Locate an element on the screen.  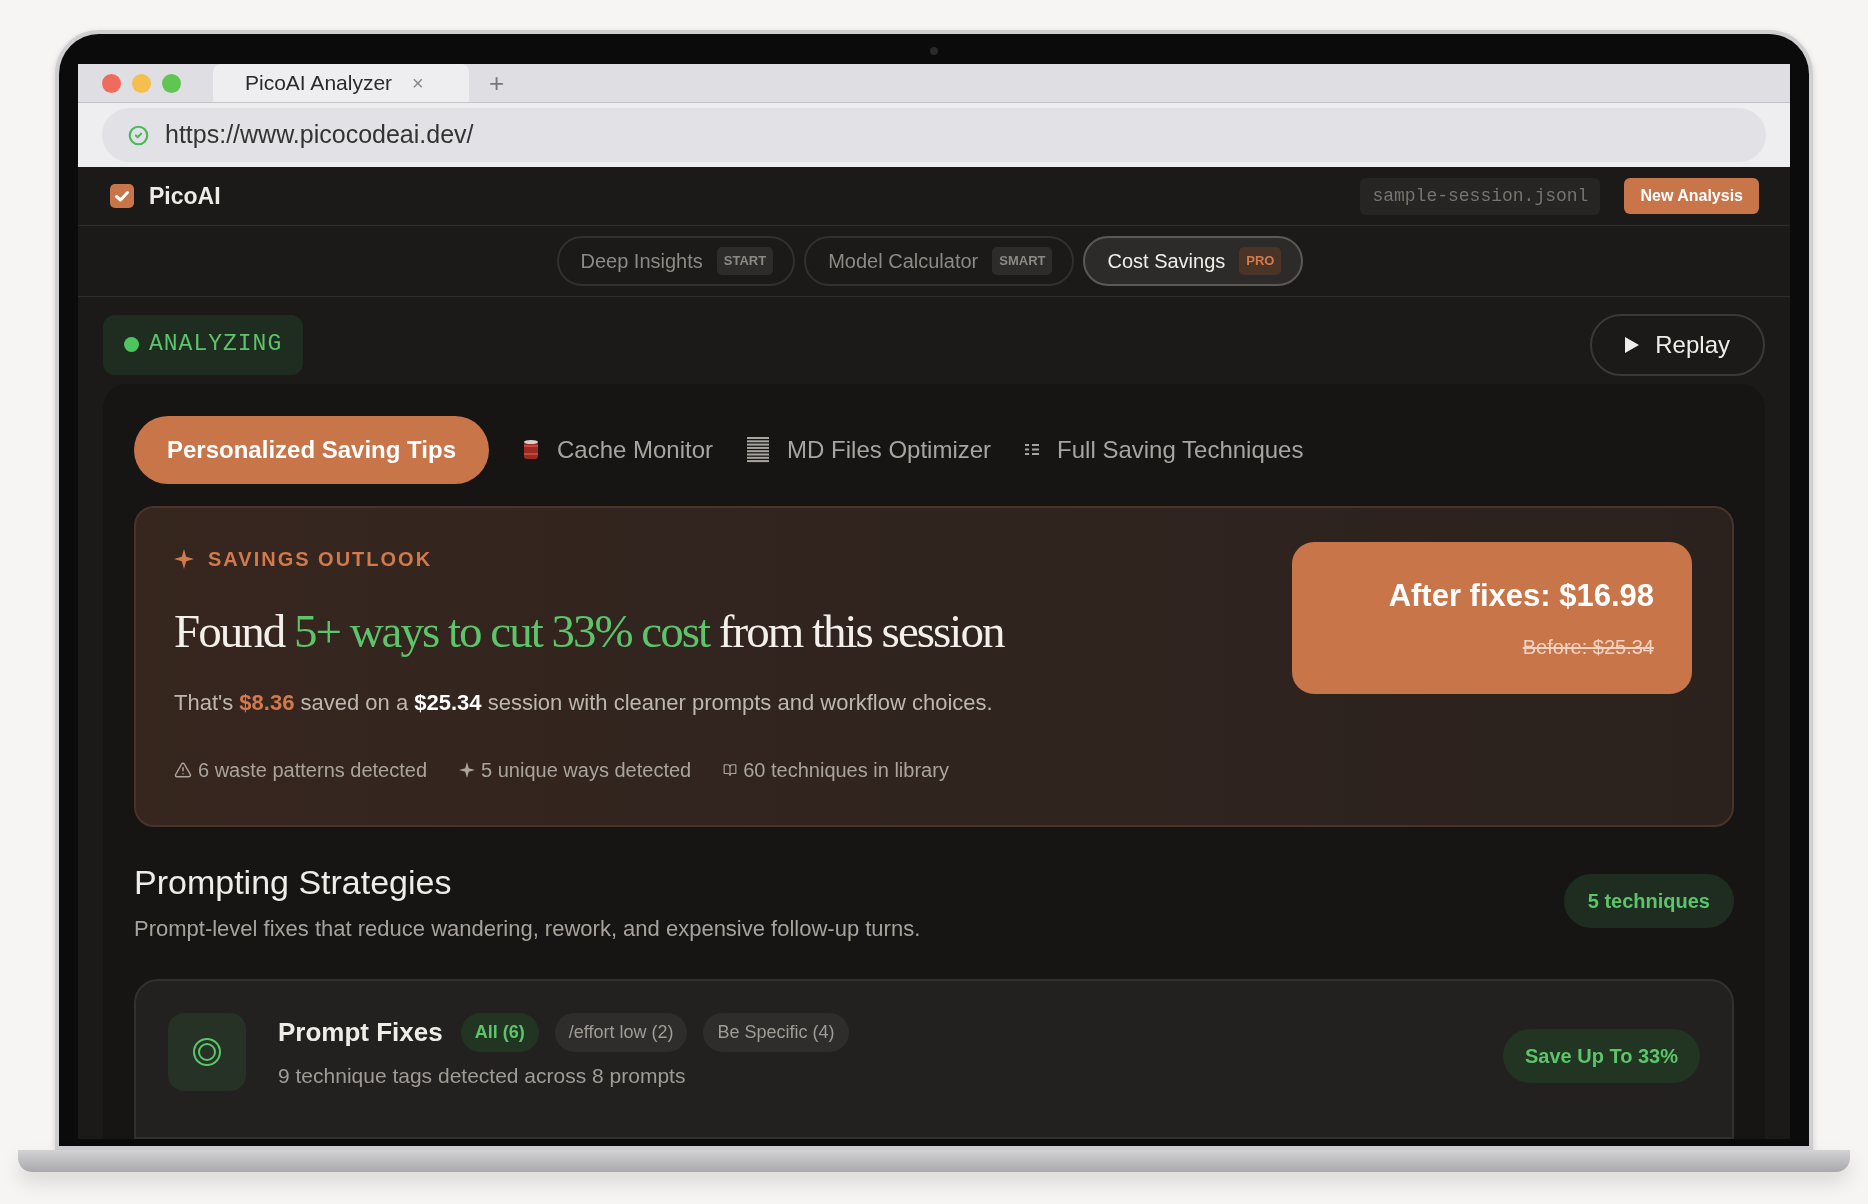
barrel-icon is located at coordinates (531, 449).